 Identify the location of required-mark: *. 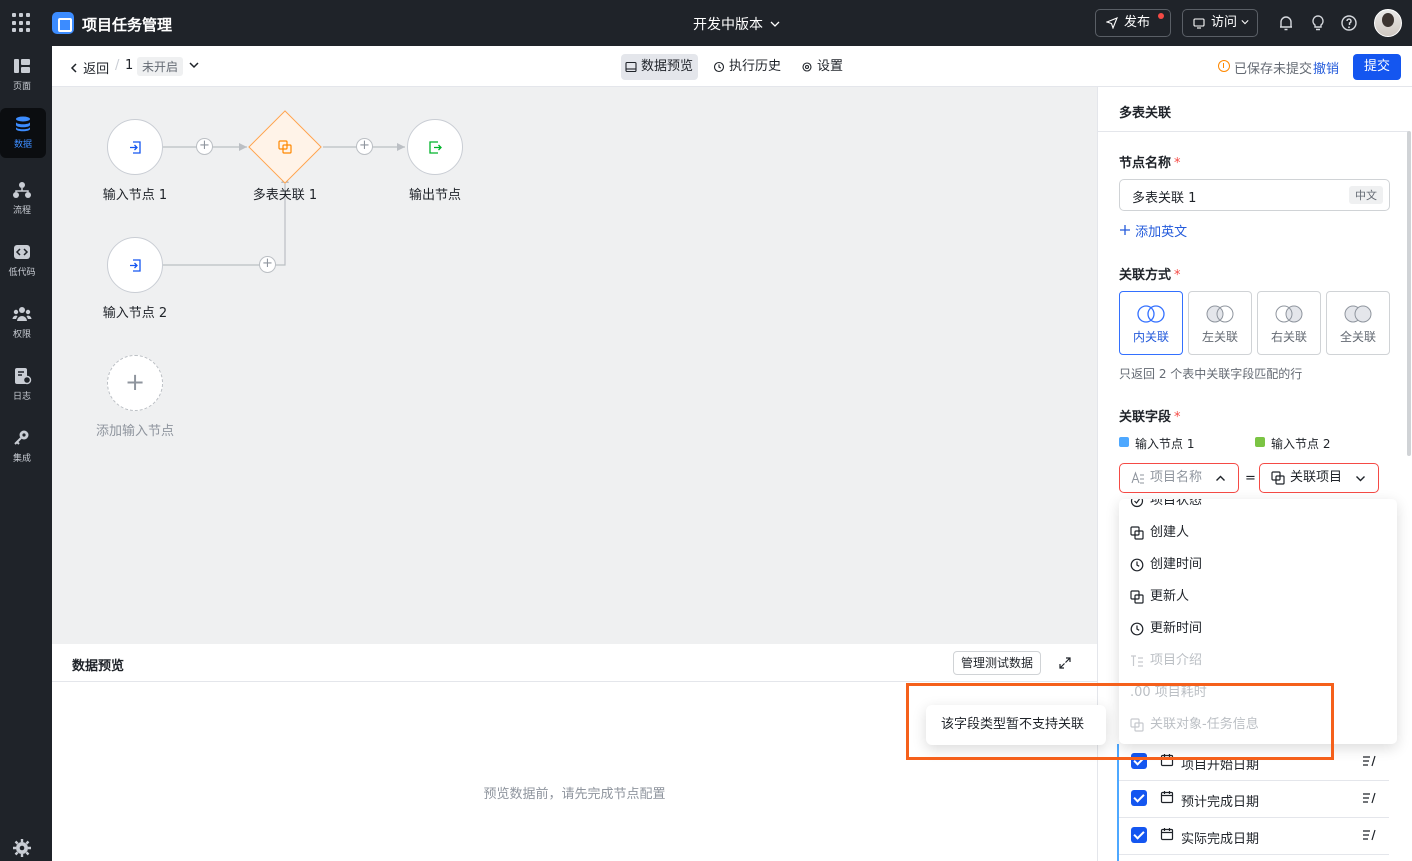
(1177, 163).